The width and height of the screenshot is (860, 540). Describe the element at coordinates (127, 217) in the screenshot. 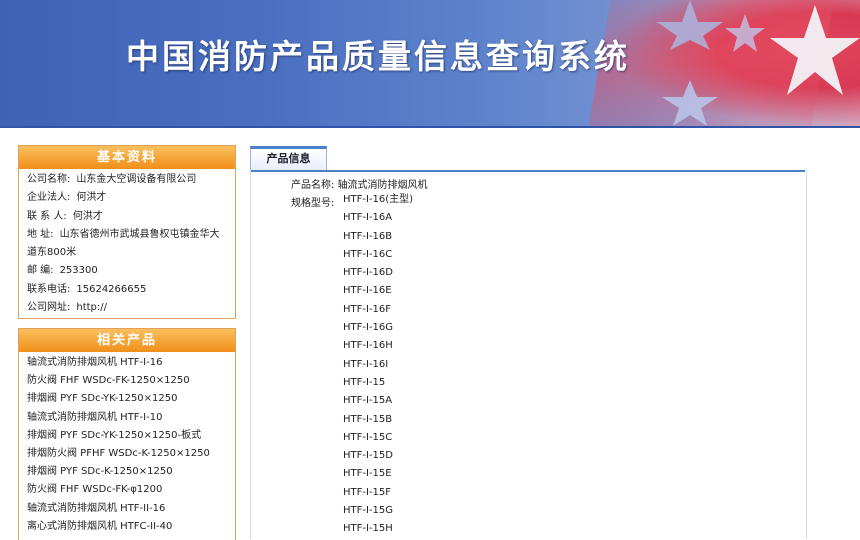

I see `contact-row: 联 系 人: 何洪才` at that location.